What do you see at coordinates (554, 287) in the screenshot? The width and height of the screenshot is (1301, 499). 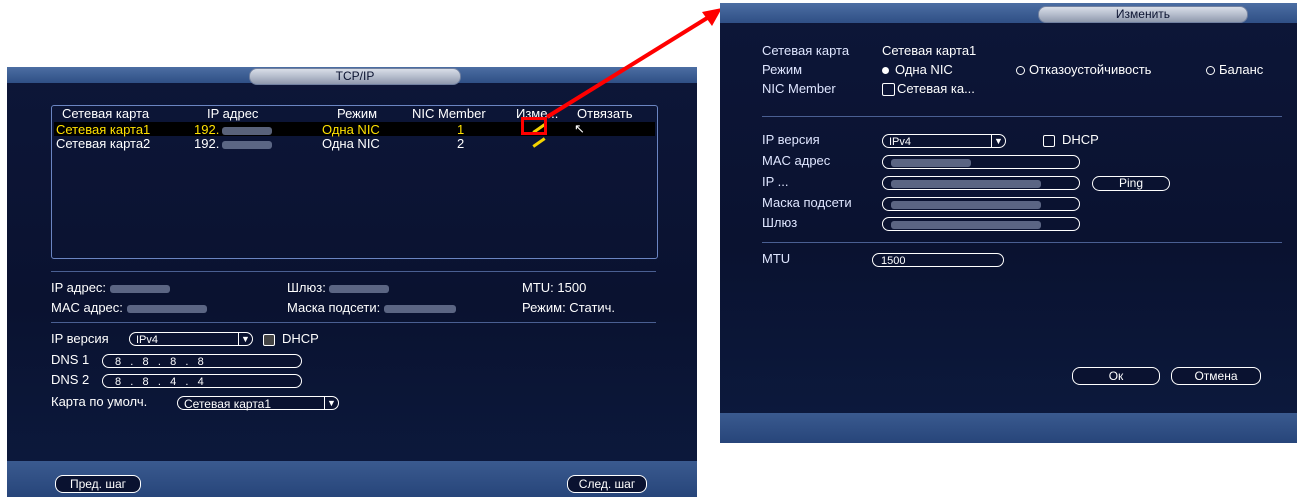 I see `info-mtu: MTU: 1500` at bounding box center [554, 287].